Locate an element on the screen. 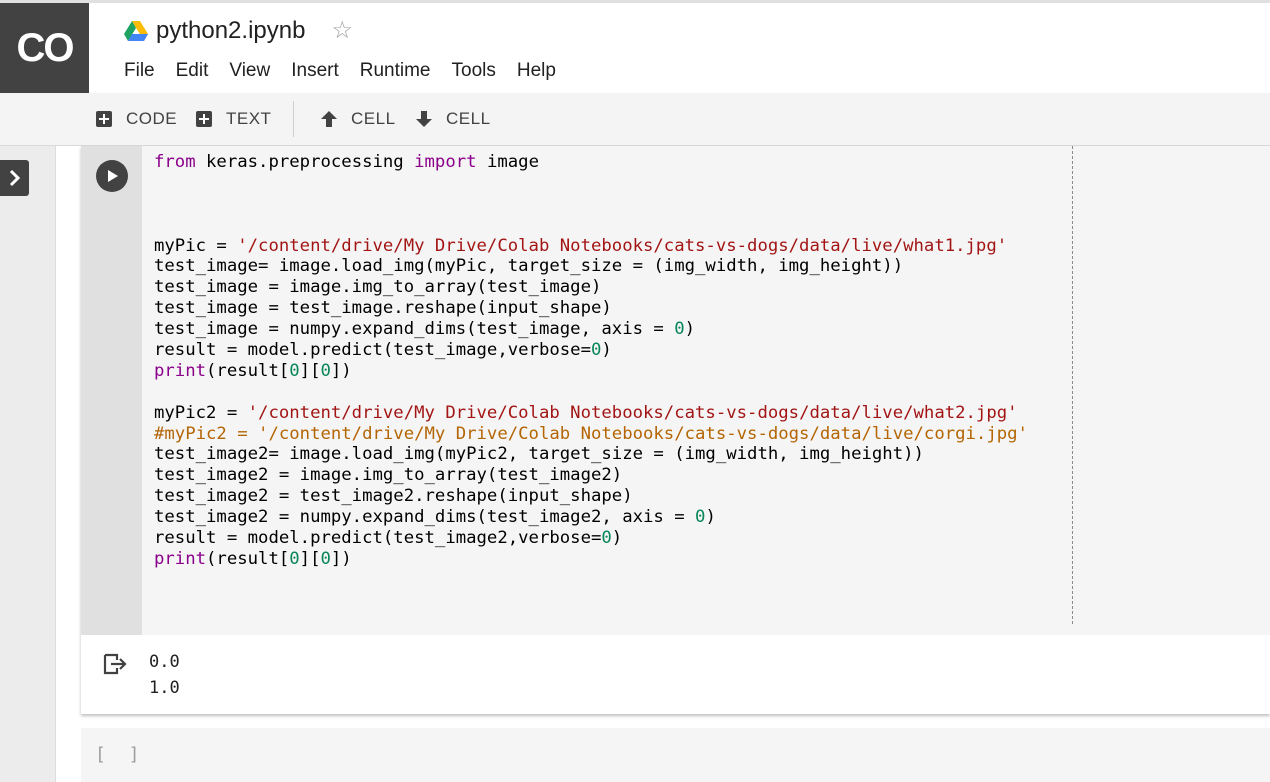 The height and width of the screenshot is (782, 1270). code-token: keras.preprocessing is located at coordinates (305, 162).